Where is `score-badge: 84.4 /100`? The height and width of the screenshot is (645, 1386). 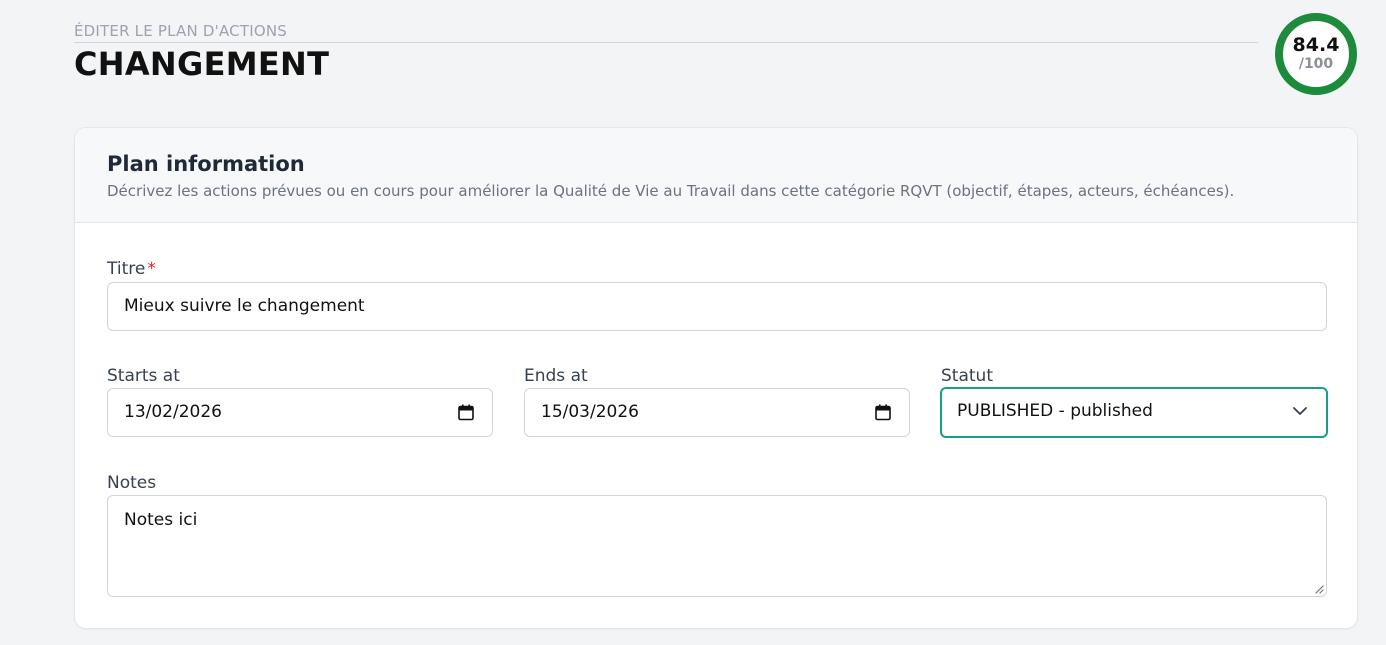 score-badge: 84.4 /100 is located at coordinates (1316, 54).